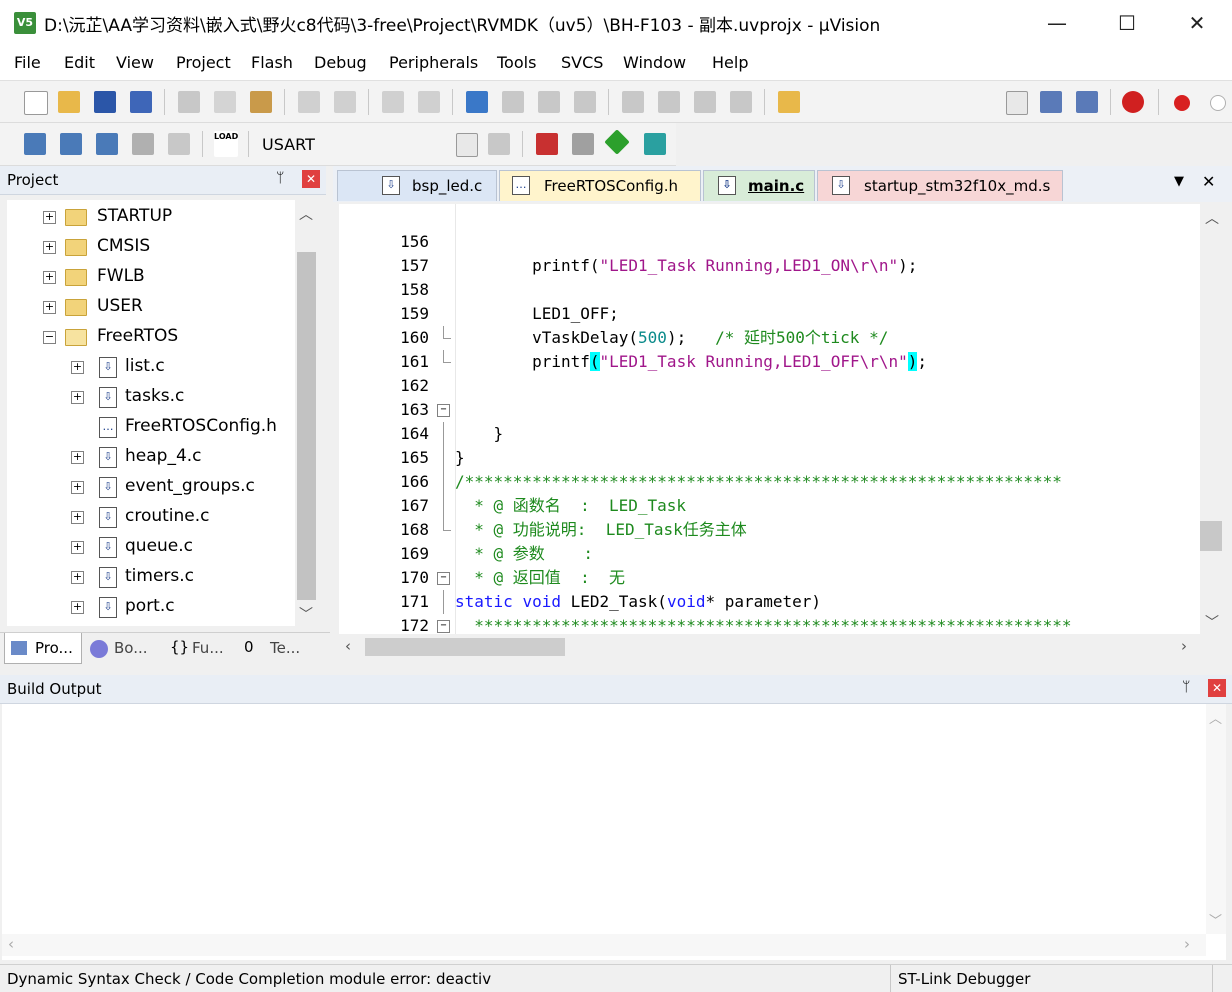 The image size is (1232, 992). Describe the element at coordinates (143, 144) in the screenshot. I see `batch-build-icon` at that location.